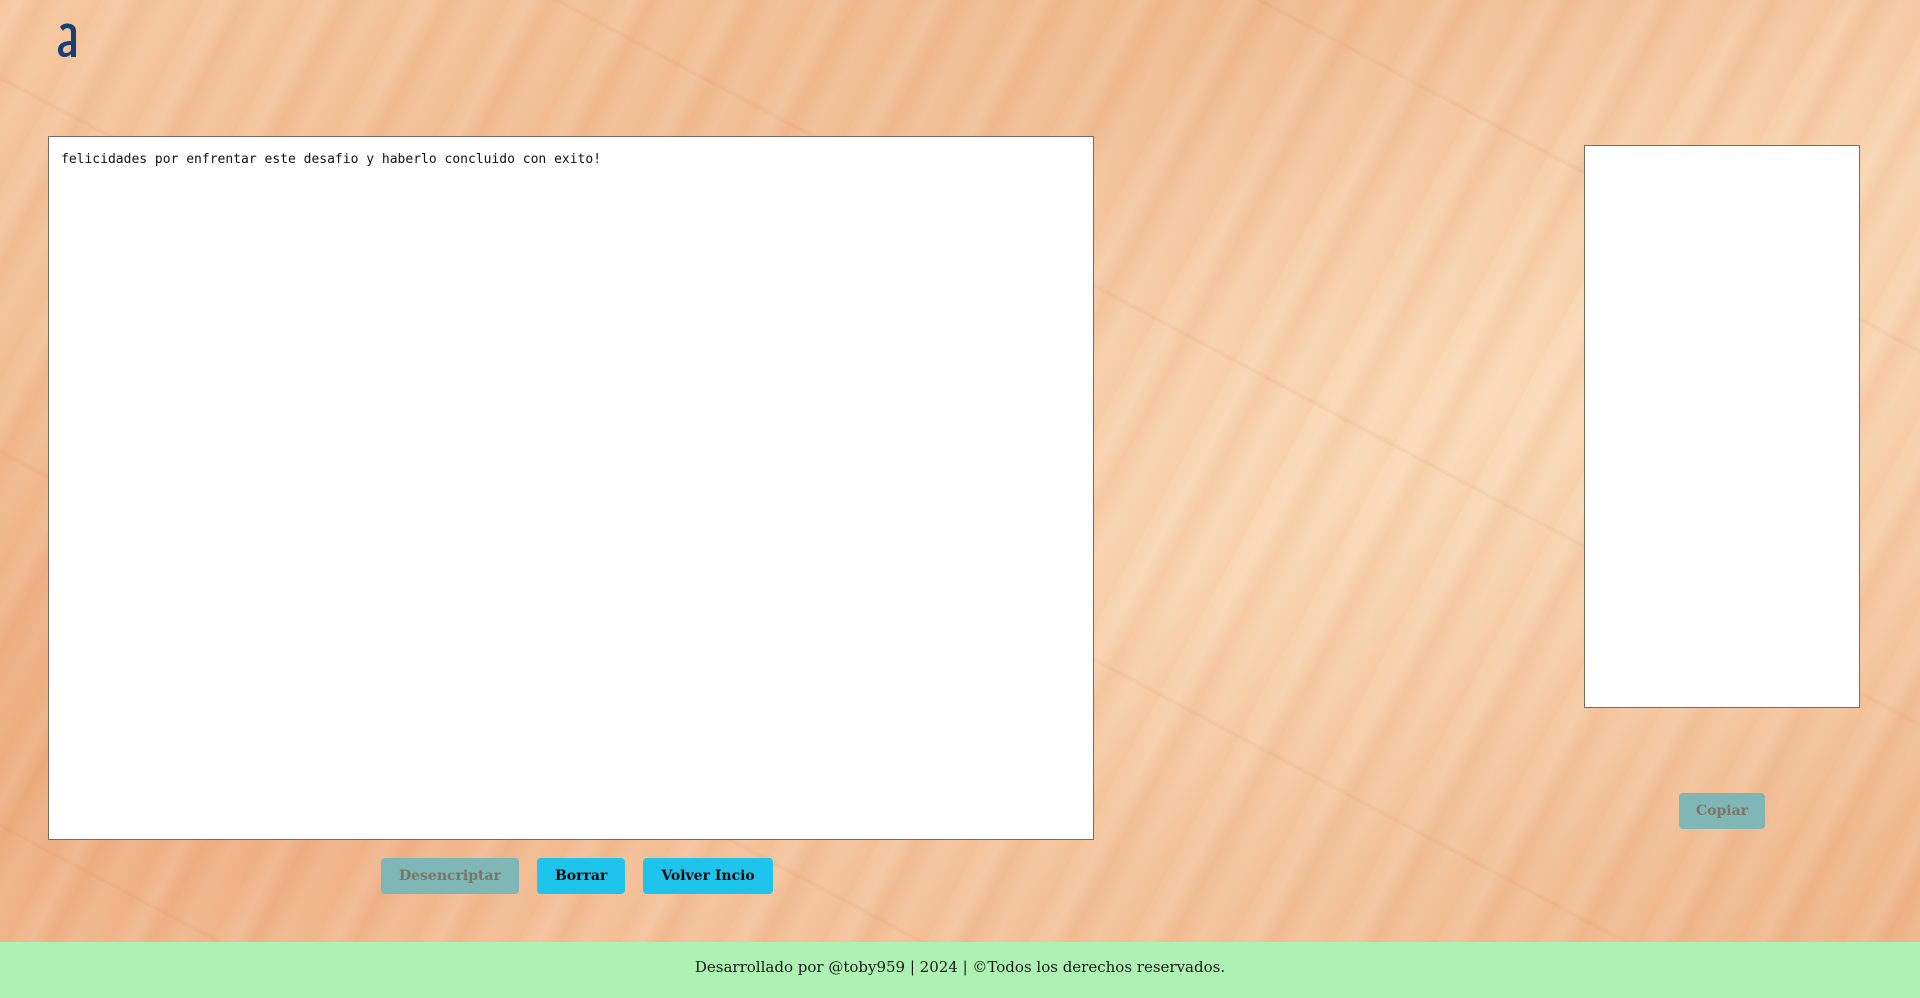 Image resolution: width=1920 pixels, height=998 pixels. Describe the element at coordinates (1722, 426) in the screenshot. I see `output-text-area` at that location.